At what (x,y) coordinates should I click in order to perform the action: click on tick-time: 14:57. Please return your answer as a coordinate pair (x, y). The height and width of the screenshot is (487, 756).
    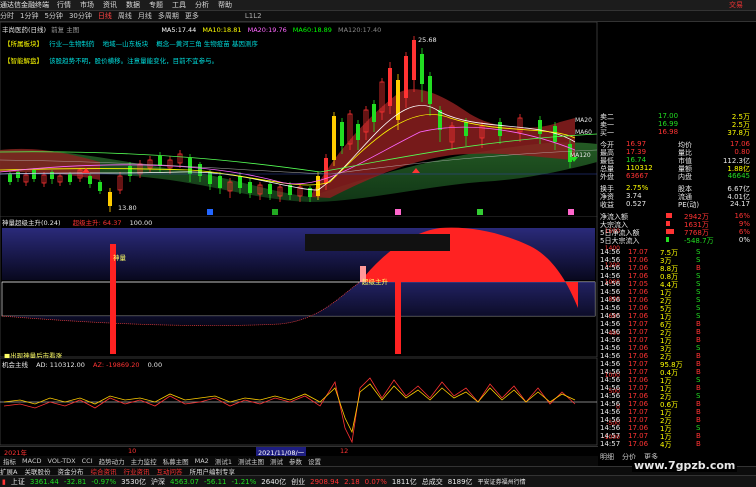
    Looking at the image, I should click on (610, 444).